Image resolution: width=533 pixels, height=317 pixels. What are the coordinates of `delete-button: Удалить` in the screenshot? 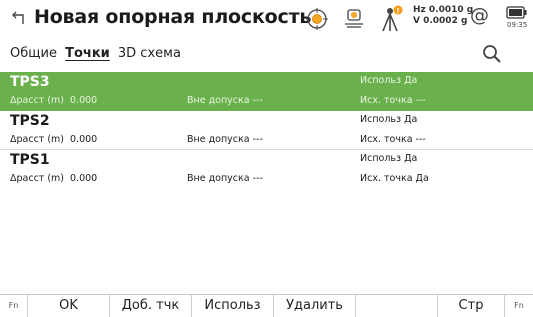 It's located at (315, 306).